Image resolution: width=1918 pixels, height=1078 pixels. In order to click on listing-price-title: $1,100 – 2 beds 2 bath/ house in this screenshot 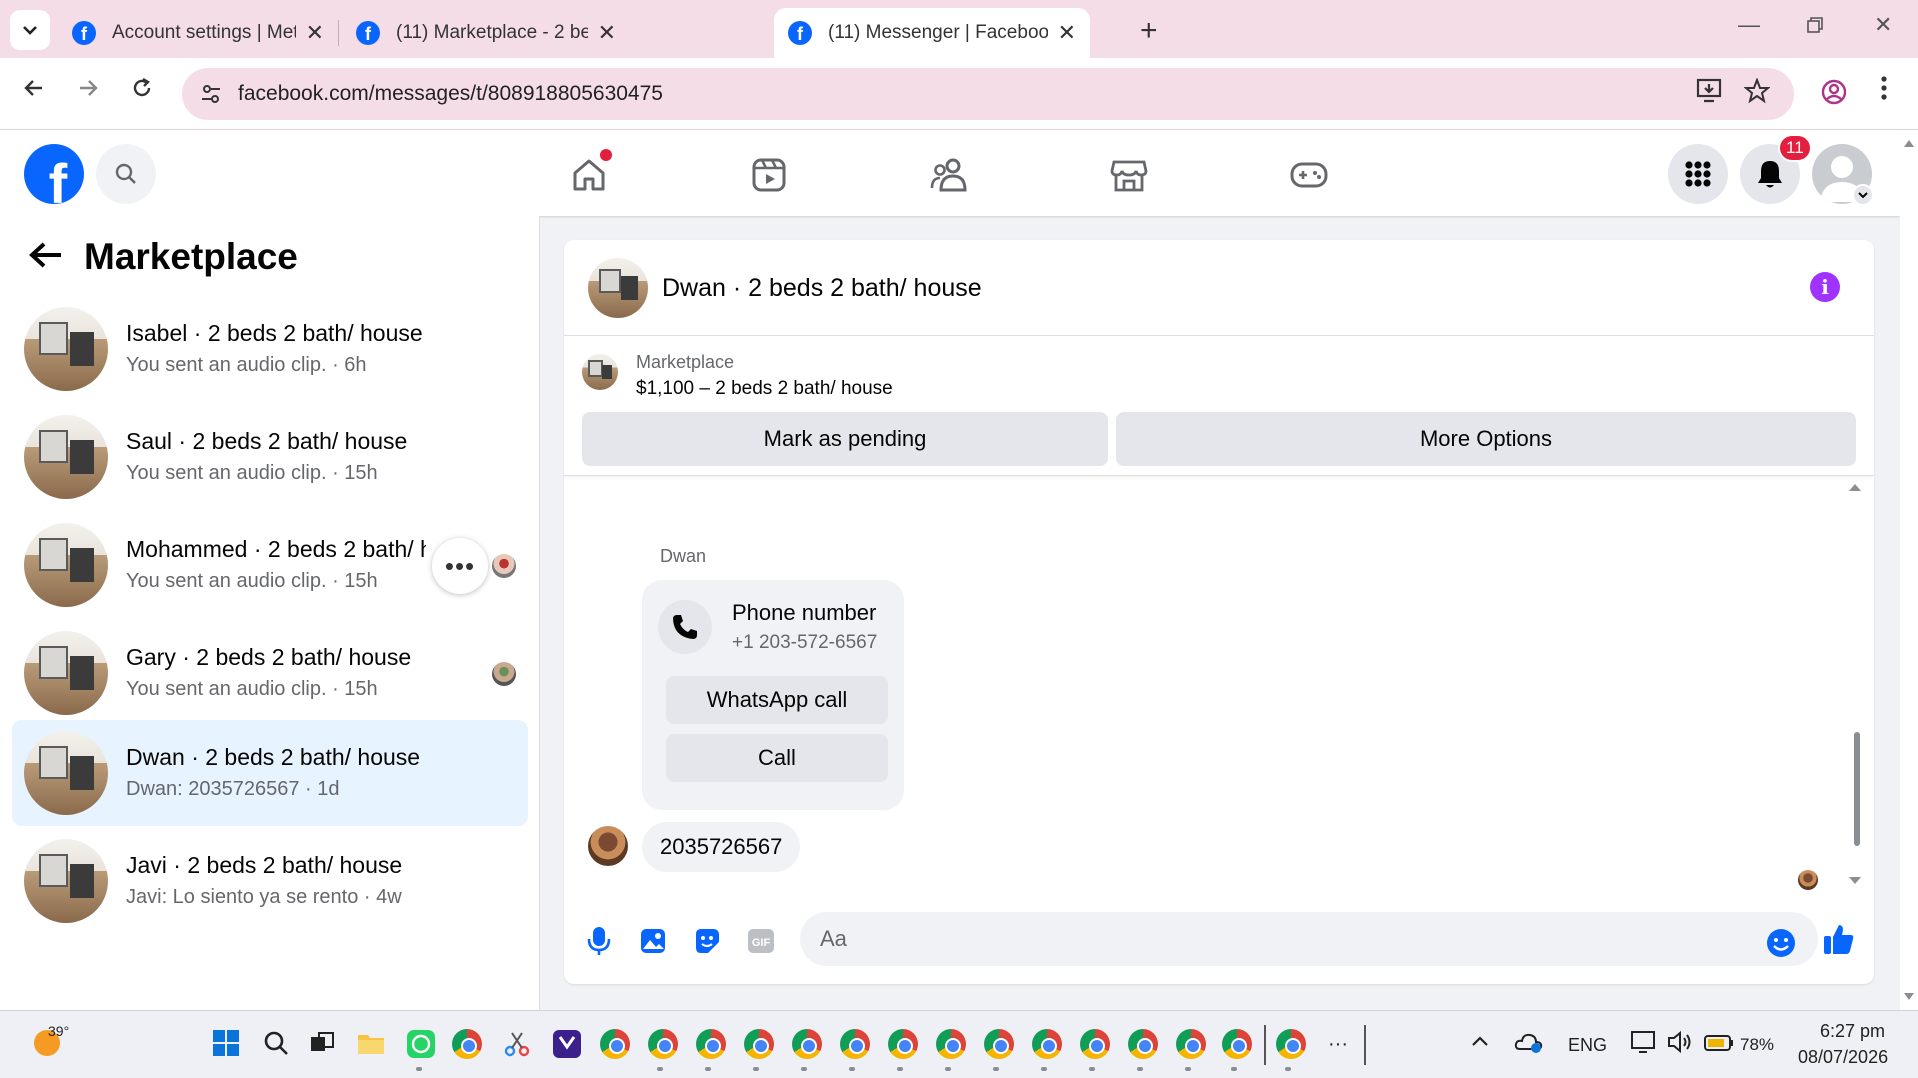, I will do `click(764, 389)`.